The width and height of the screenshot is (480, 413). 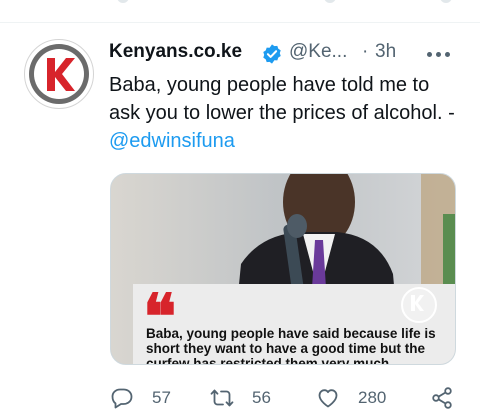 I want to click on retweet-icon, so click(x=222, y=398).